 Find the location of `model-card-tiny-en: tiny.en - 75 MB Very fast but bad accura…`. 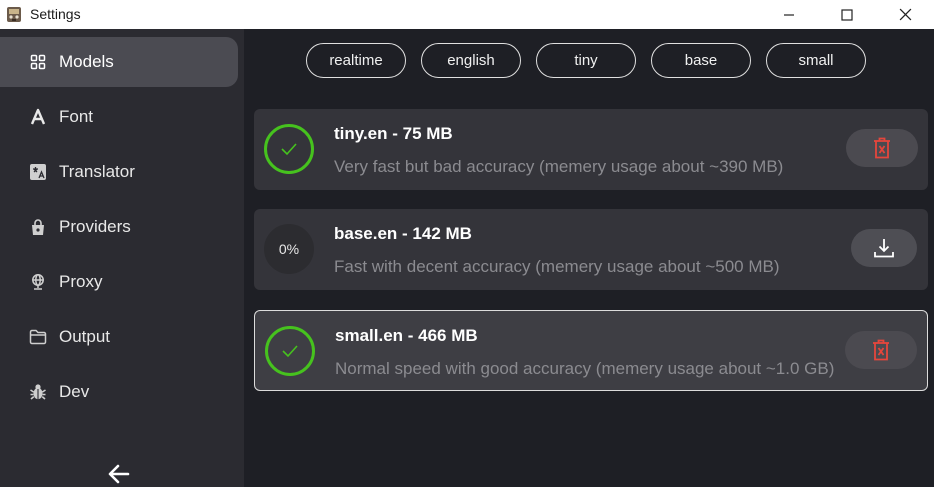

model-card-tiny-en: tiny.en - 75 MB Very fast but bad accura… is located at coordinates (591, 149).